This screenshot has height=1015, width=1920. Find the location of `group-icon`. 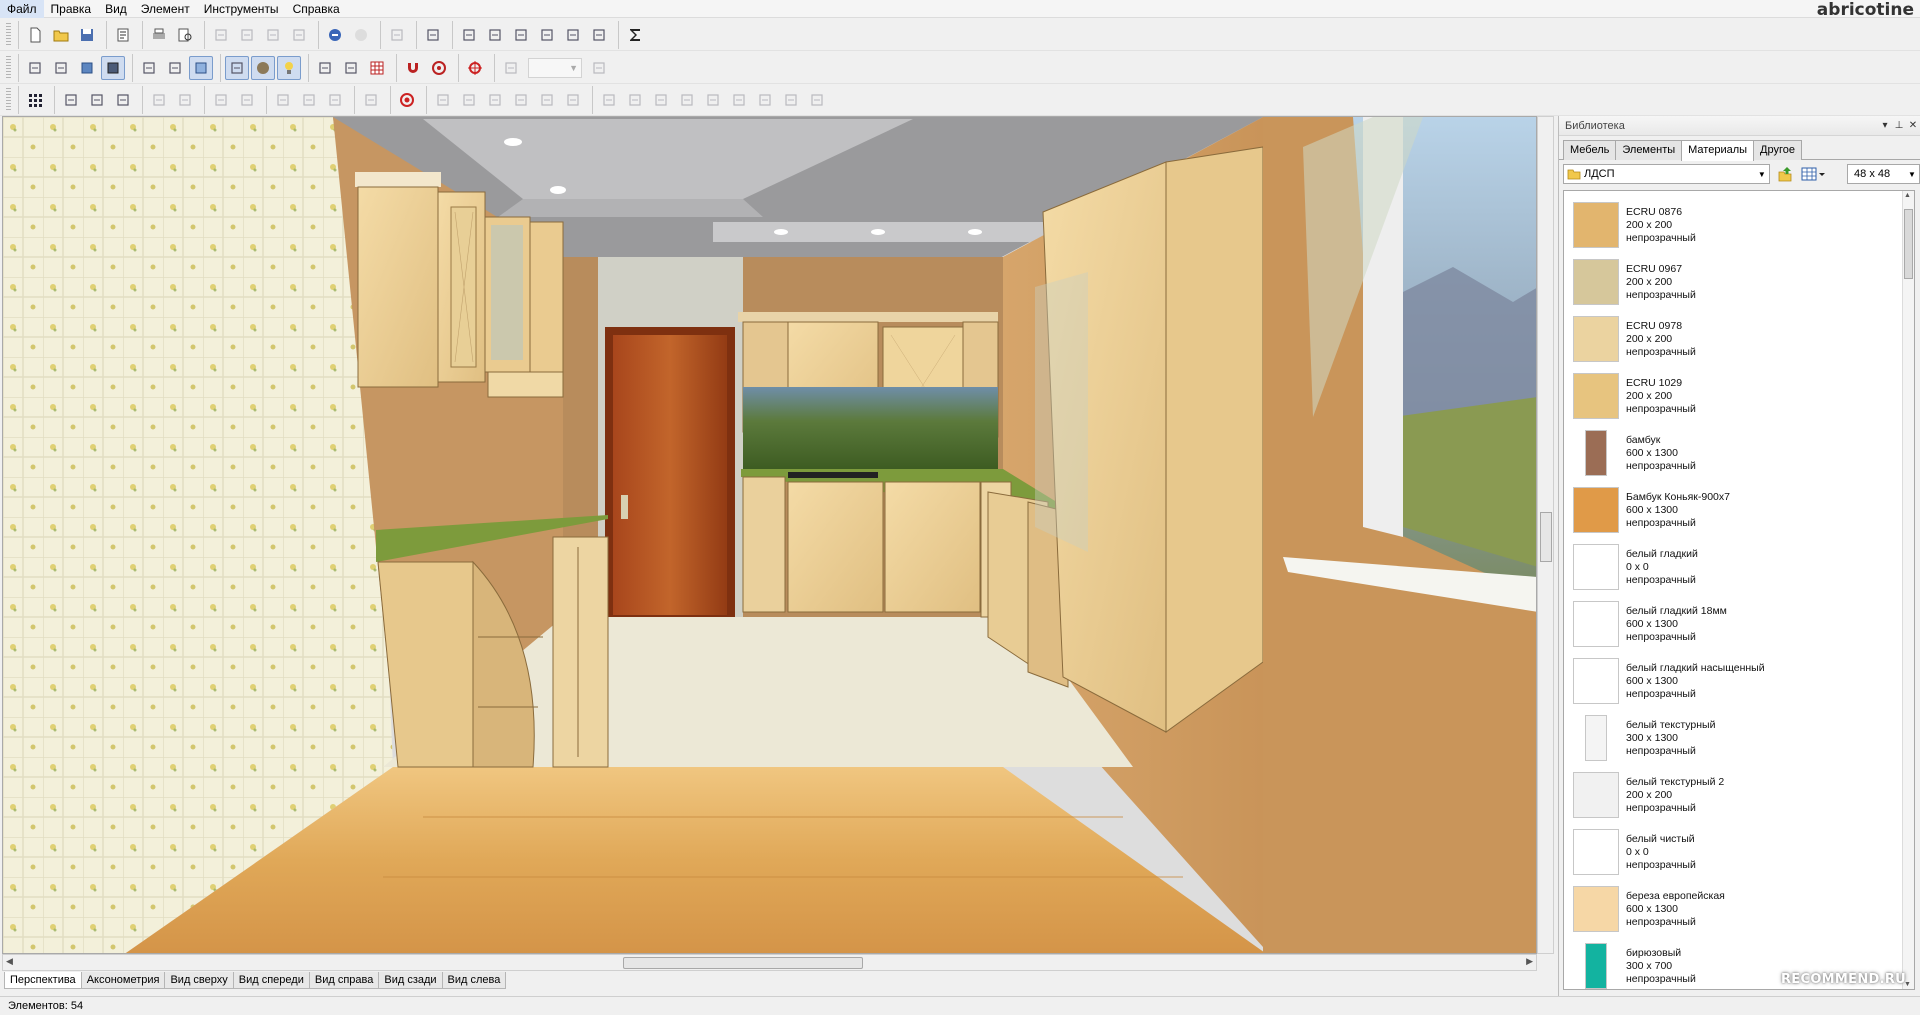

group-icon is located at coordinates (159, 100).